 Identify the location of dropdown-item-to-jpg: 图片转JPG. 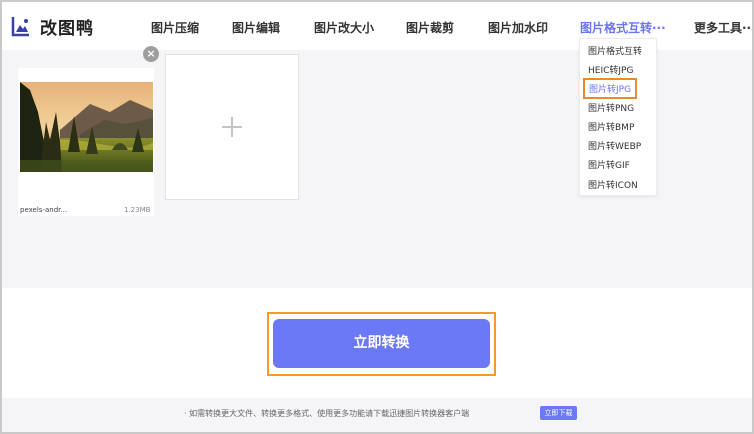
(610, 88).